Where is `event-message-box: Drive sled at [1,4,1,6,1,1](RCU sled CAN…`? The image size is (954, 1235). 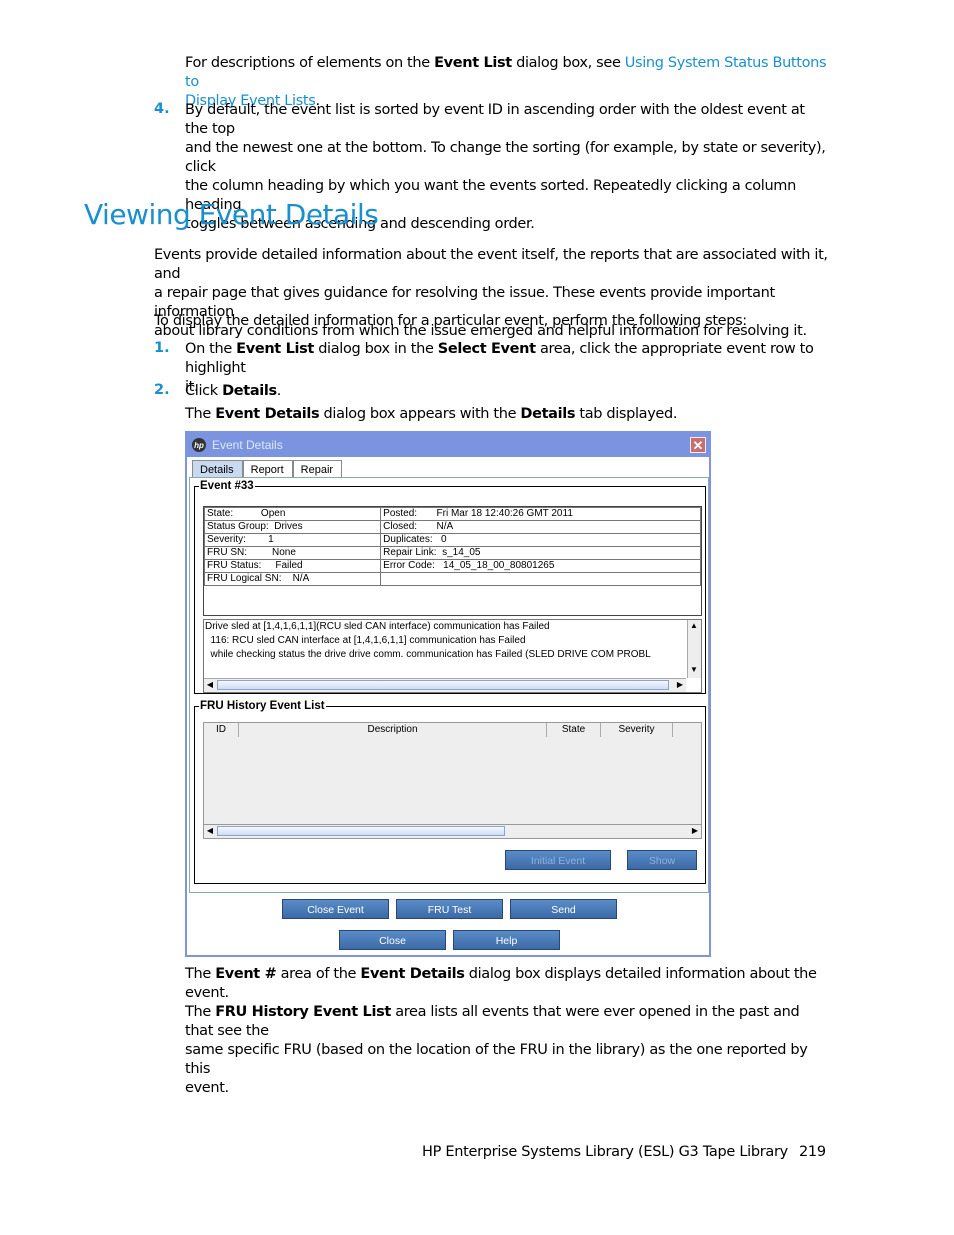 event-message-box: Drive sled at [1,4,1,6,1,1](RCU sled CAN… is located at coordinates (452, 656).